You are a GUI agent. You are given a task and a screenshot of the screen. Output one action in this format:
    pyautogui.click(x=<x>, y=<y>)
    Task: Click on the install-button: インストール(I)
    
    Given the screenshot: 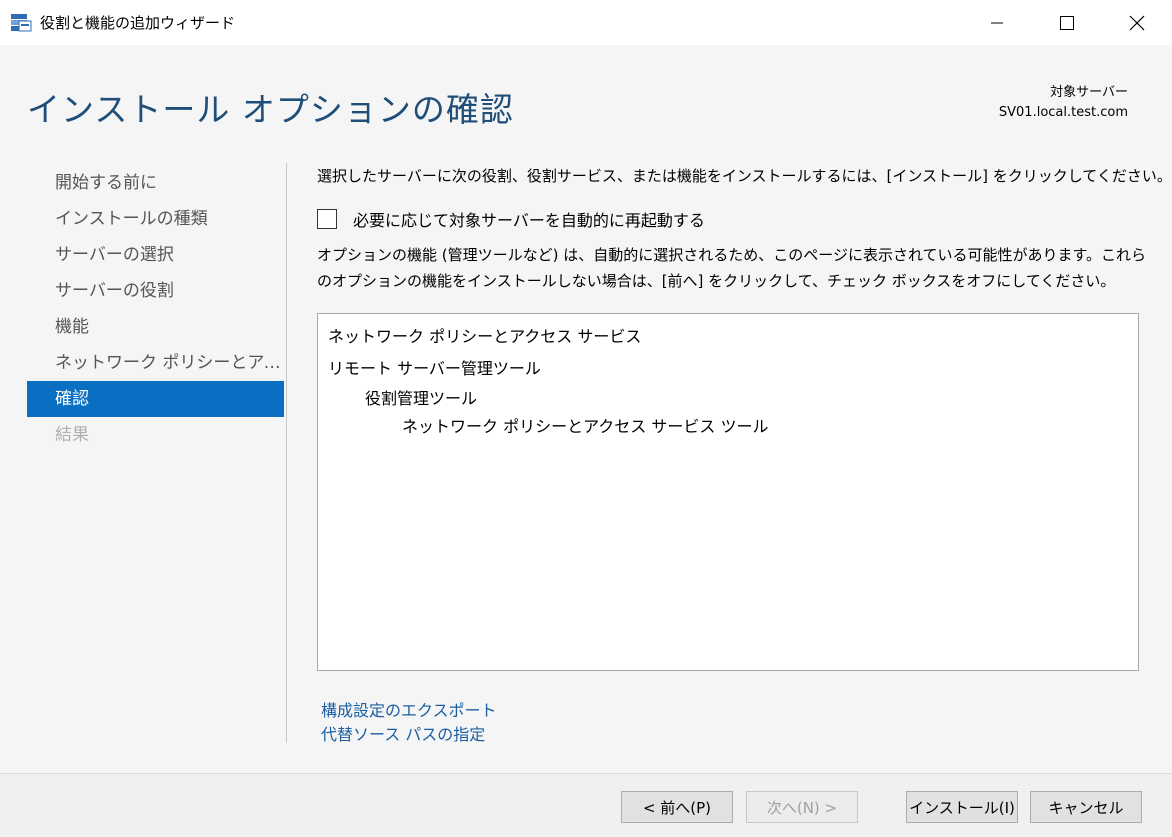 What is the action you would take?
    pyautogui.click(x=962, y=807)
    